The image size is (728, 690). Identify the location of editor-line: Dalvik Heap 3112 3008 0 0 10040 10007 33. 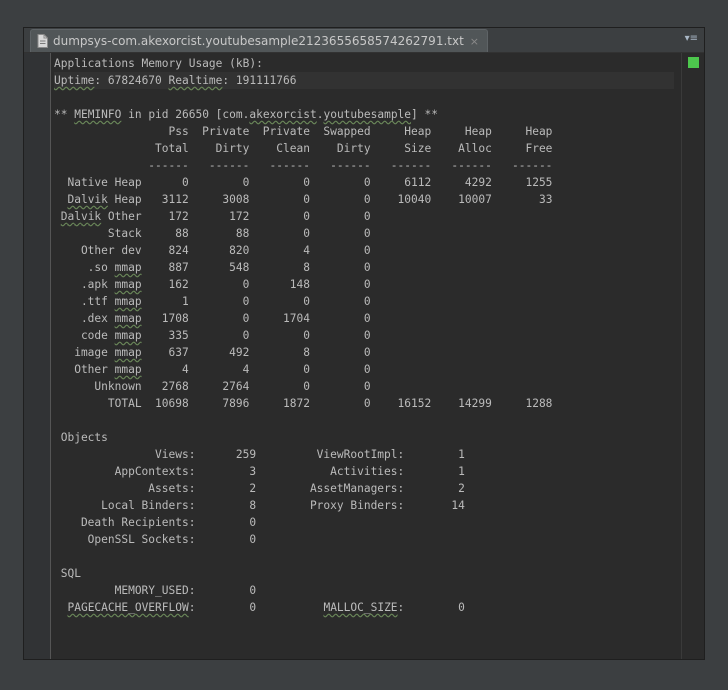
(310, 199).